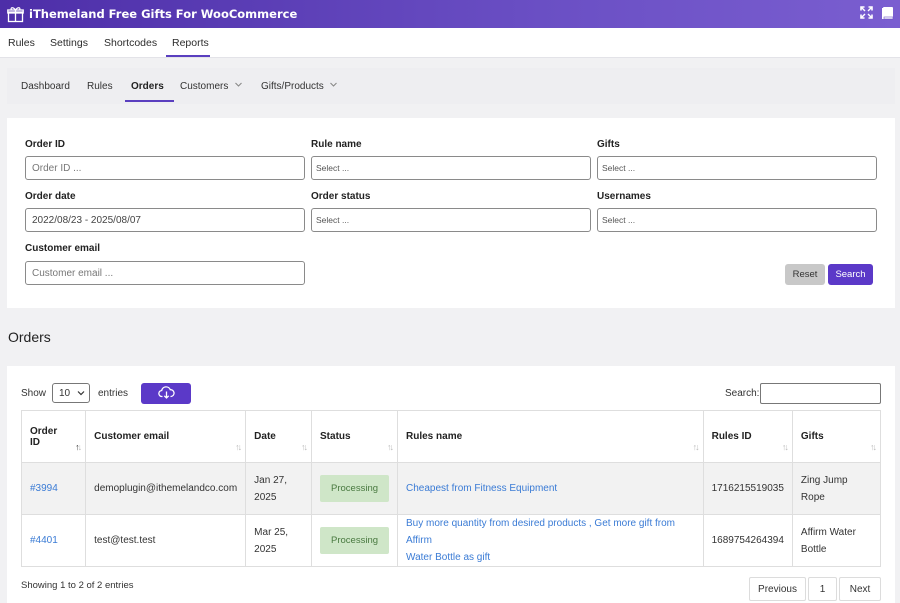 Image resolution: width=900 pixels, height=603 pixels. What do you see at coordinates (279, 488) in the screenshot?
I see `date-cell: Jan 27, 2025` at bounding box center [279, 488].